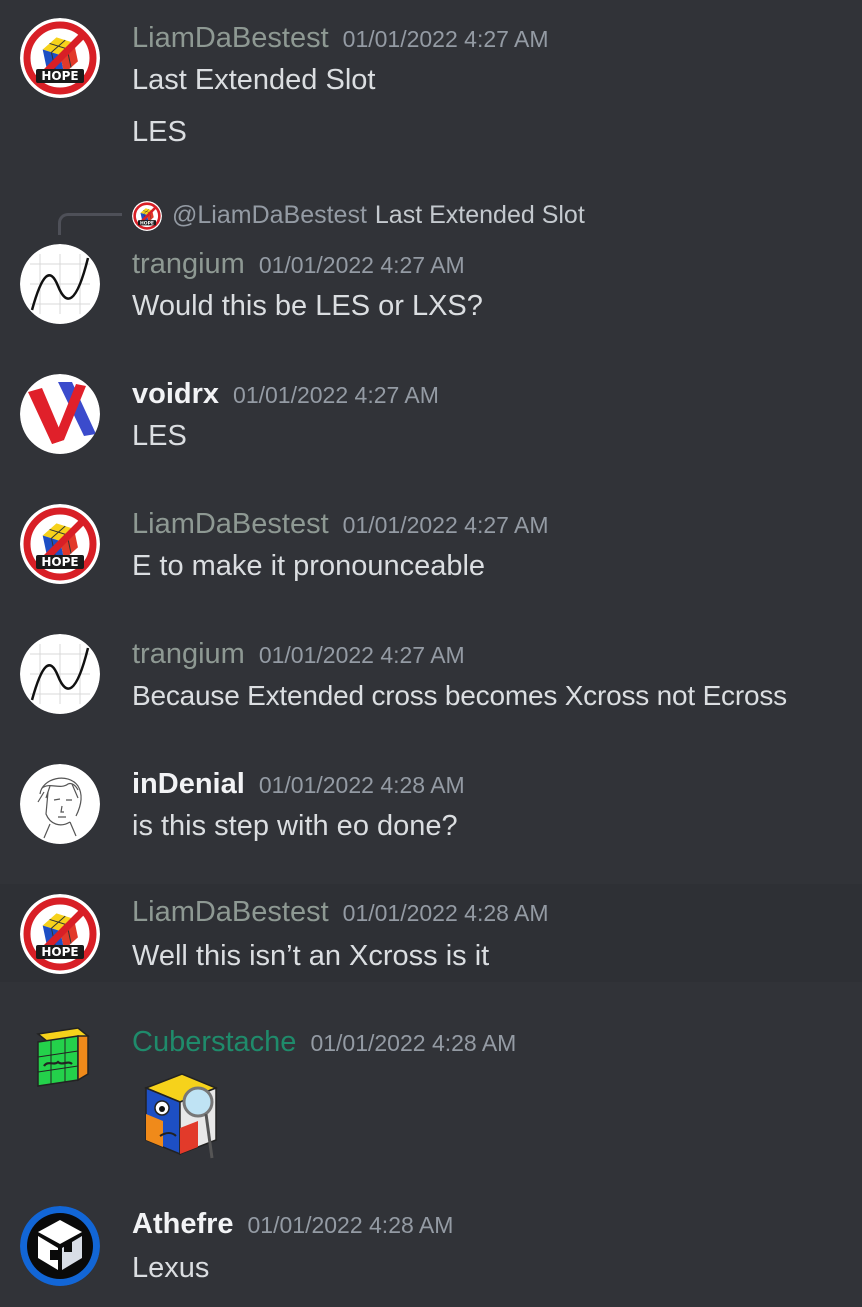 This screenshot has height=1307, width=862. I want to click on v-logo-avatar, so click(60, 414).